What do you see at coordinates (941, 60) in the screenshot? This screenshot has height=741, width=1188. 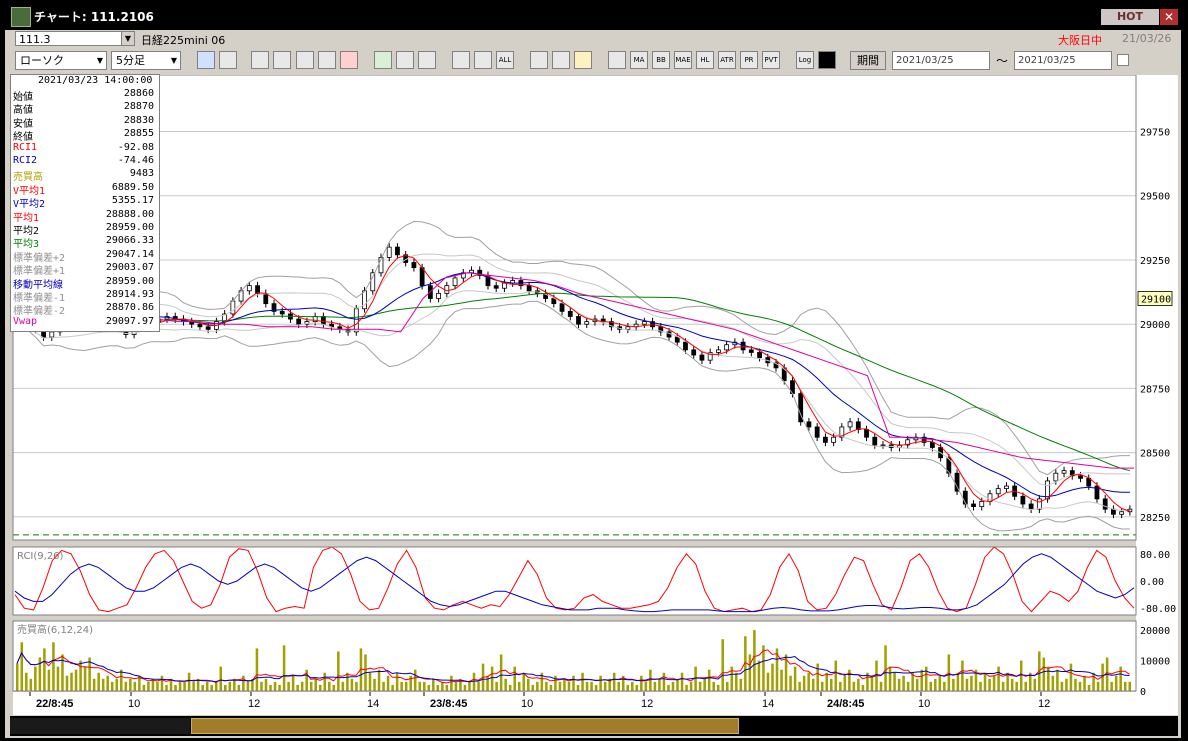 I see `date-from-field: 2021/03/25` at bounding box center [941, 60].